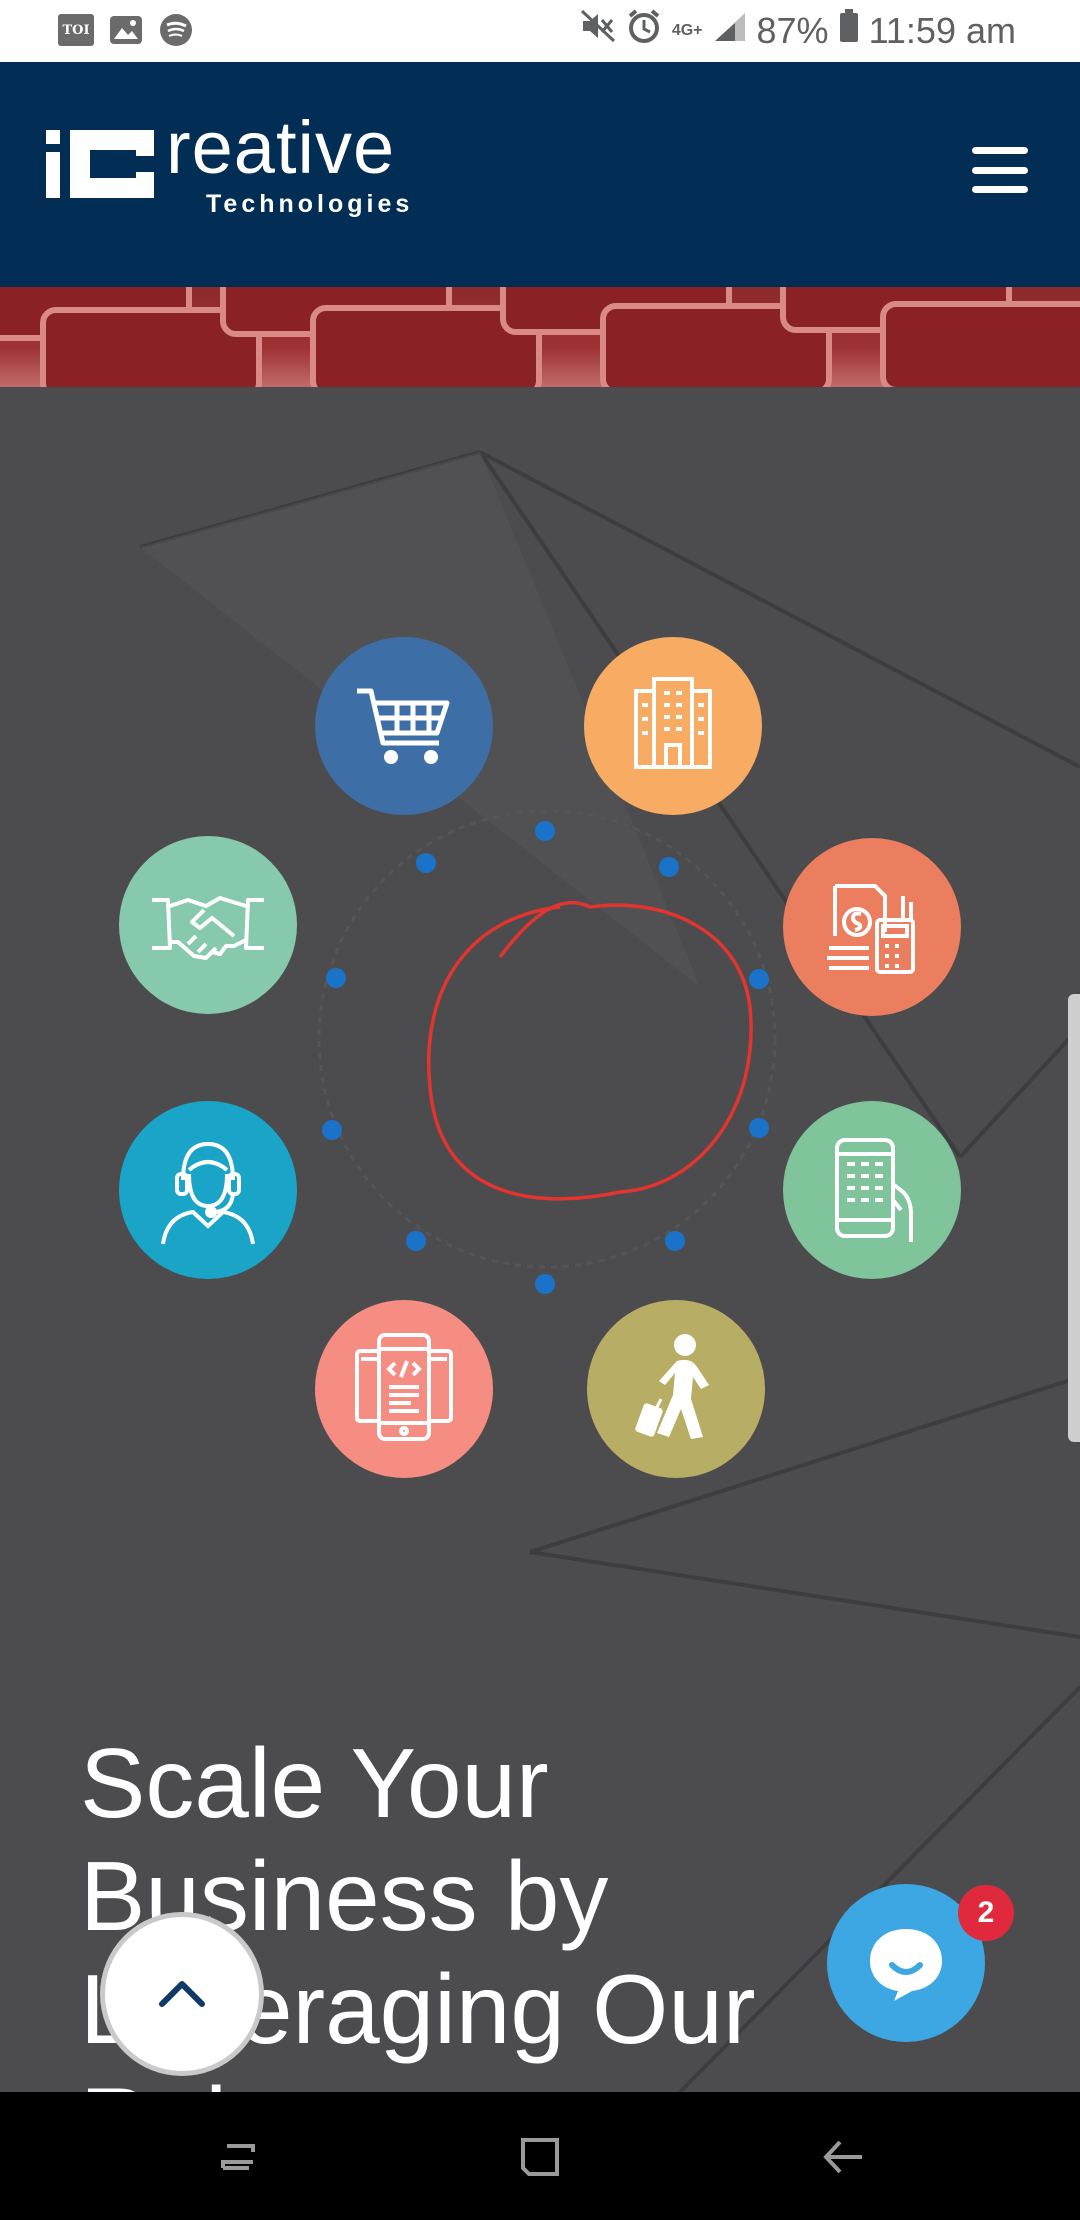 This screenshot has width=1080, height=2220. I want to click on hamburger-menu-button, so click(1000, 170).